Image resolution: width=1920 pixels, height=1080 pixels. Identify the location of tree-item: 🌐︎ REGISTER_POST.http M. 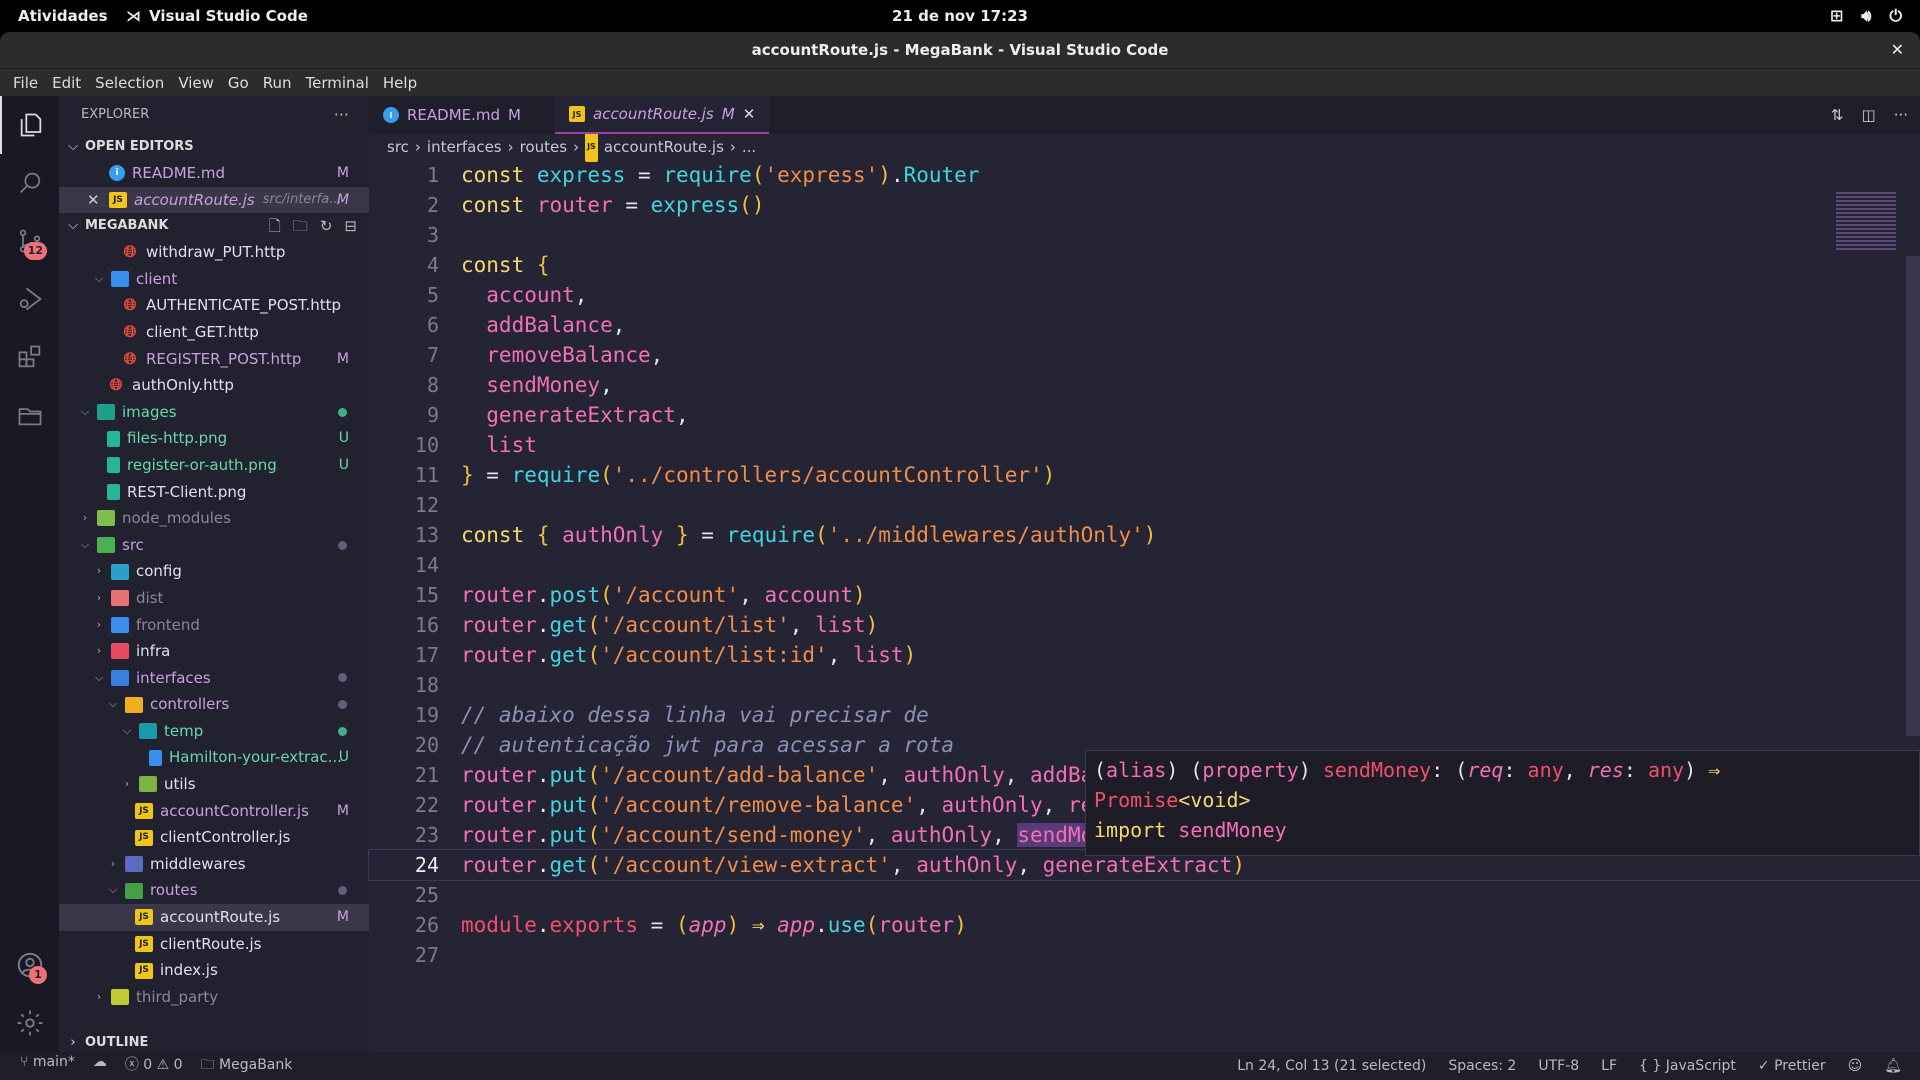
(214, 359).